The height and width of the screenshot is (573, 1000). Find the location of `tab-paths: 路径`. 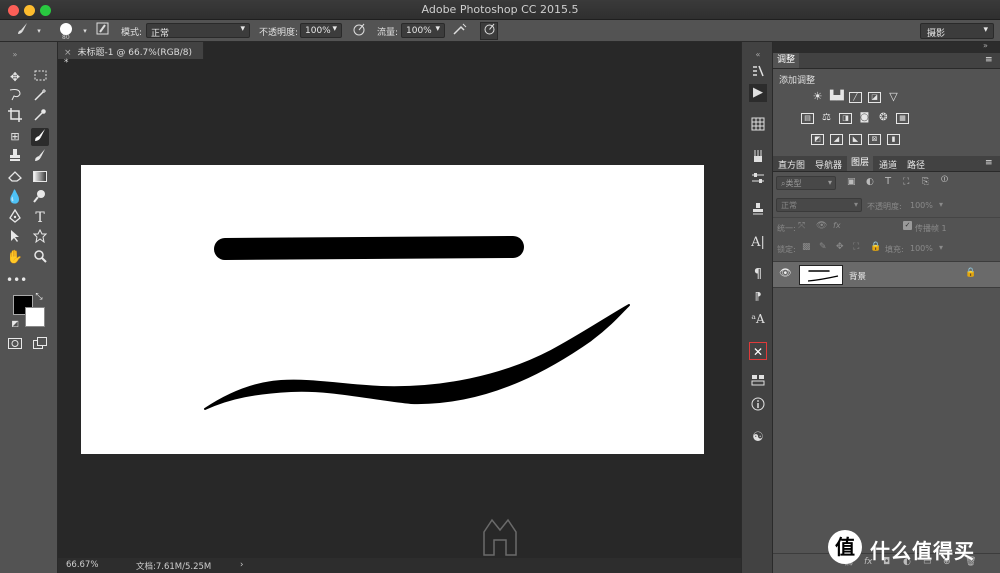

tab-paths: 路径 is located at coordinates (916, 164).